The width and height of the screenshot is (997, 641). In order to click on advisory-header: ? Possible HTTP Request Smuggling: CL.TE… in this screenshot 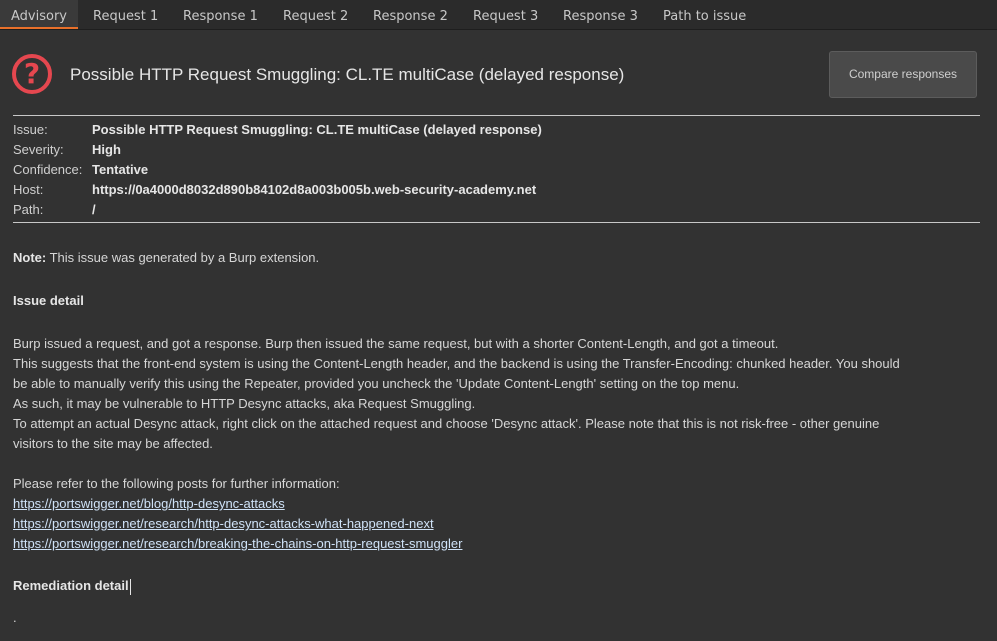, I will do `click(498, 74)`.